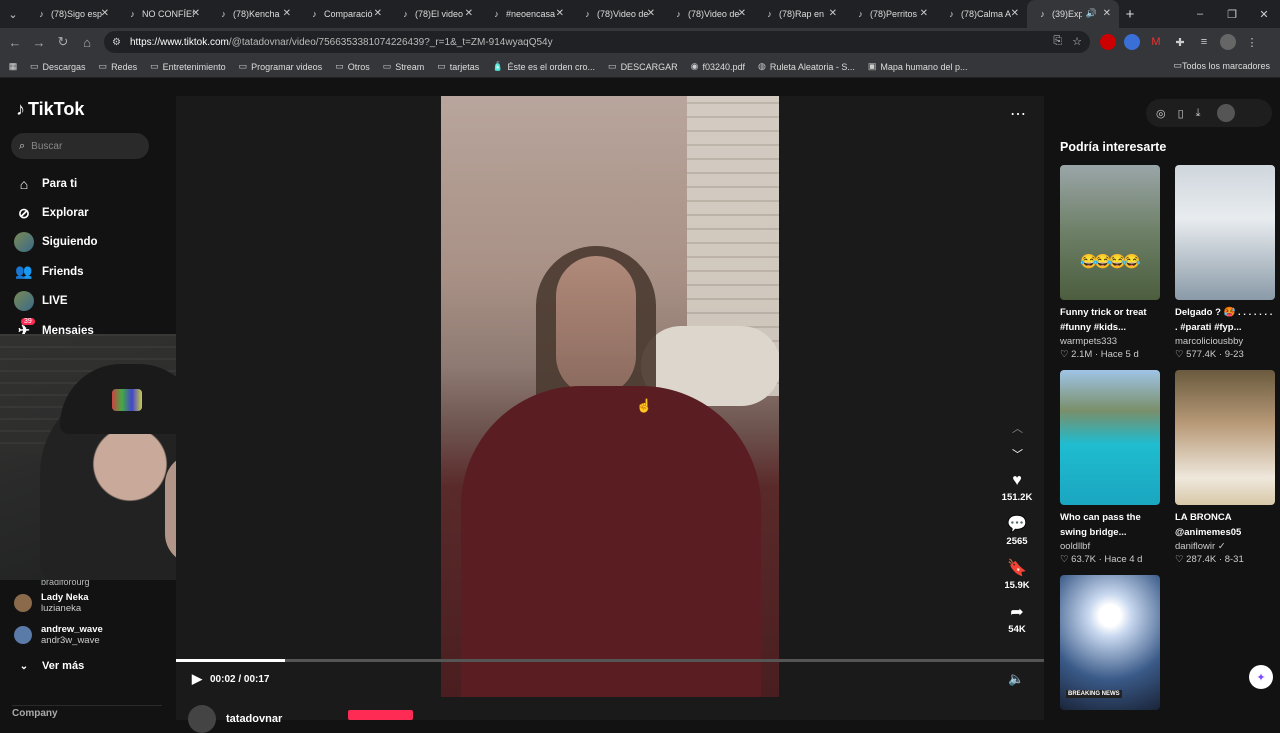 The height and width of the screenshot is (733, 1280). What do you see at coordinates (1073, 14) in the screenshot?
I see `browser-tab: ♪ (39)Explo 🔊 ✕` at bounding box center [1073, 14].